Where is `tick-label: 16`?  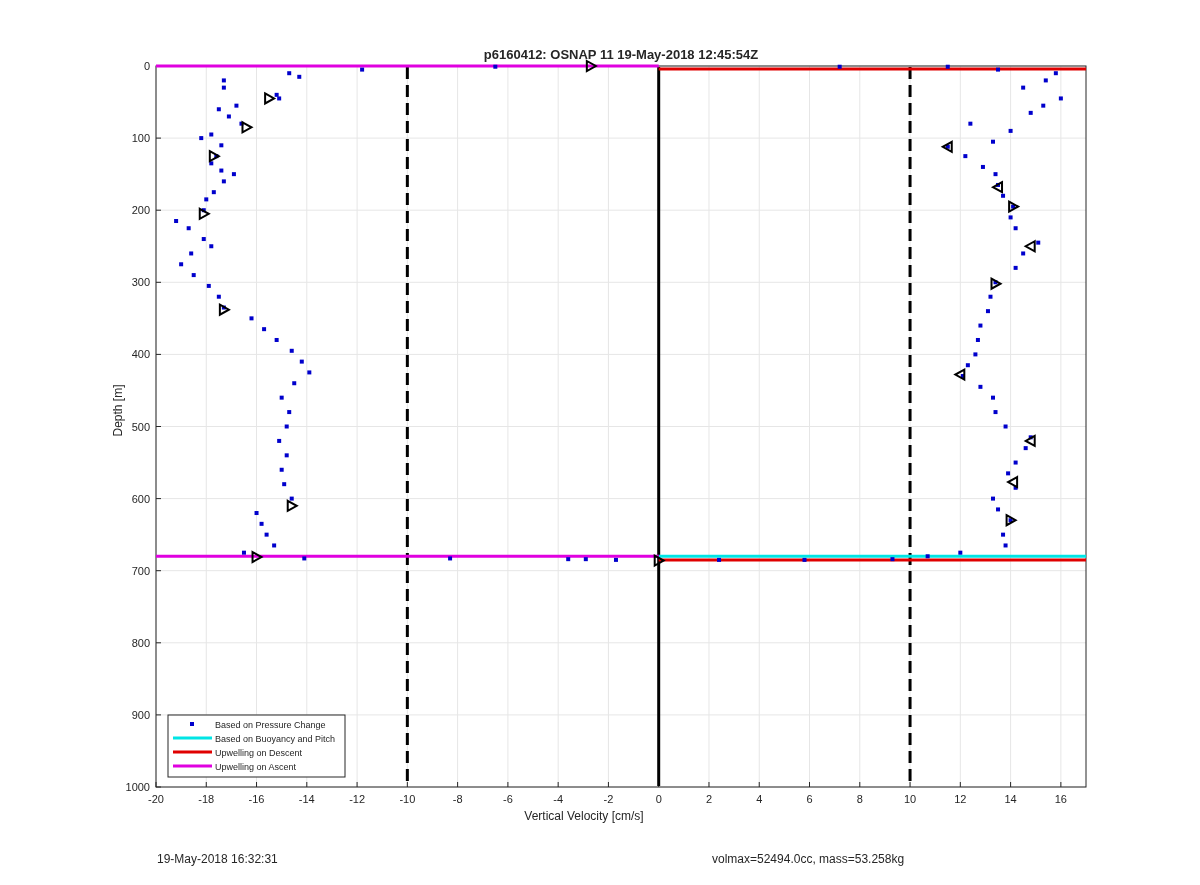
tick-label: 16 is located at coordinates (1060, 799).